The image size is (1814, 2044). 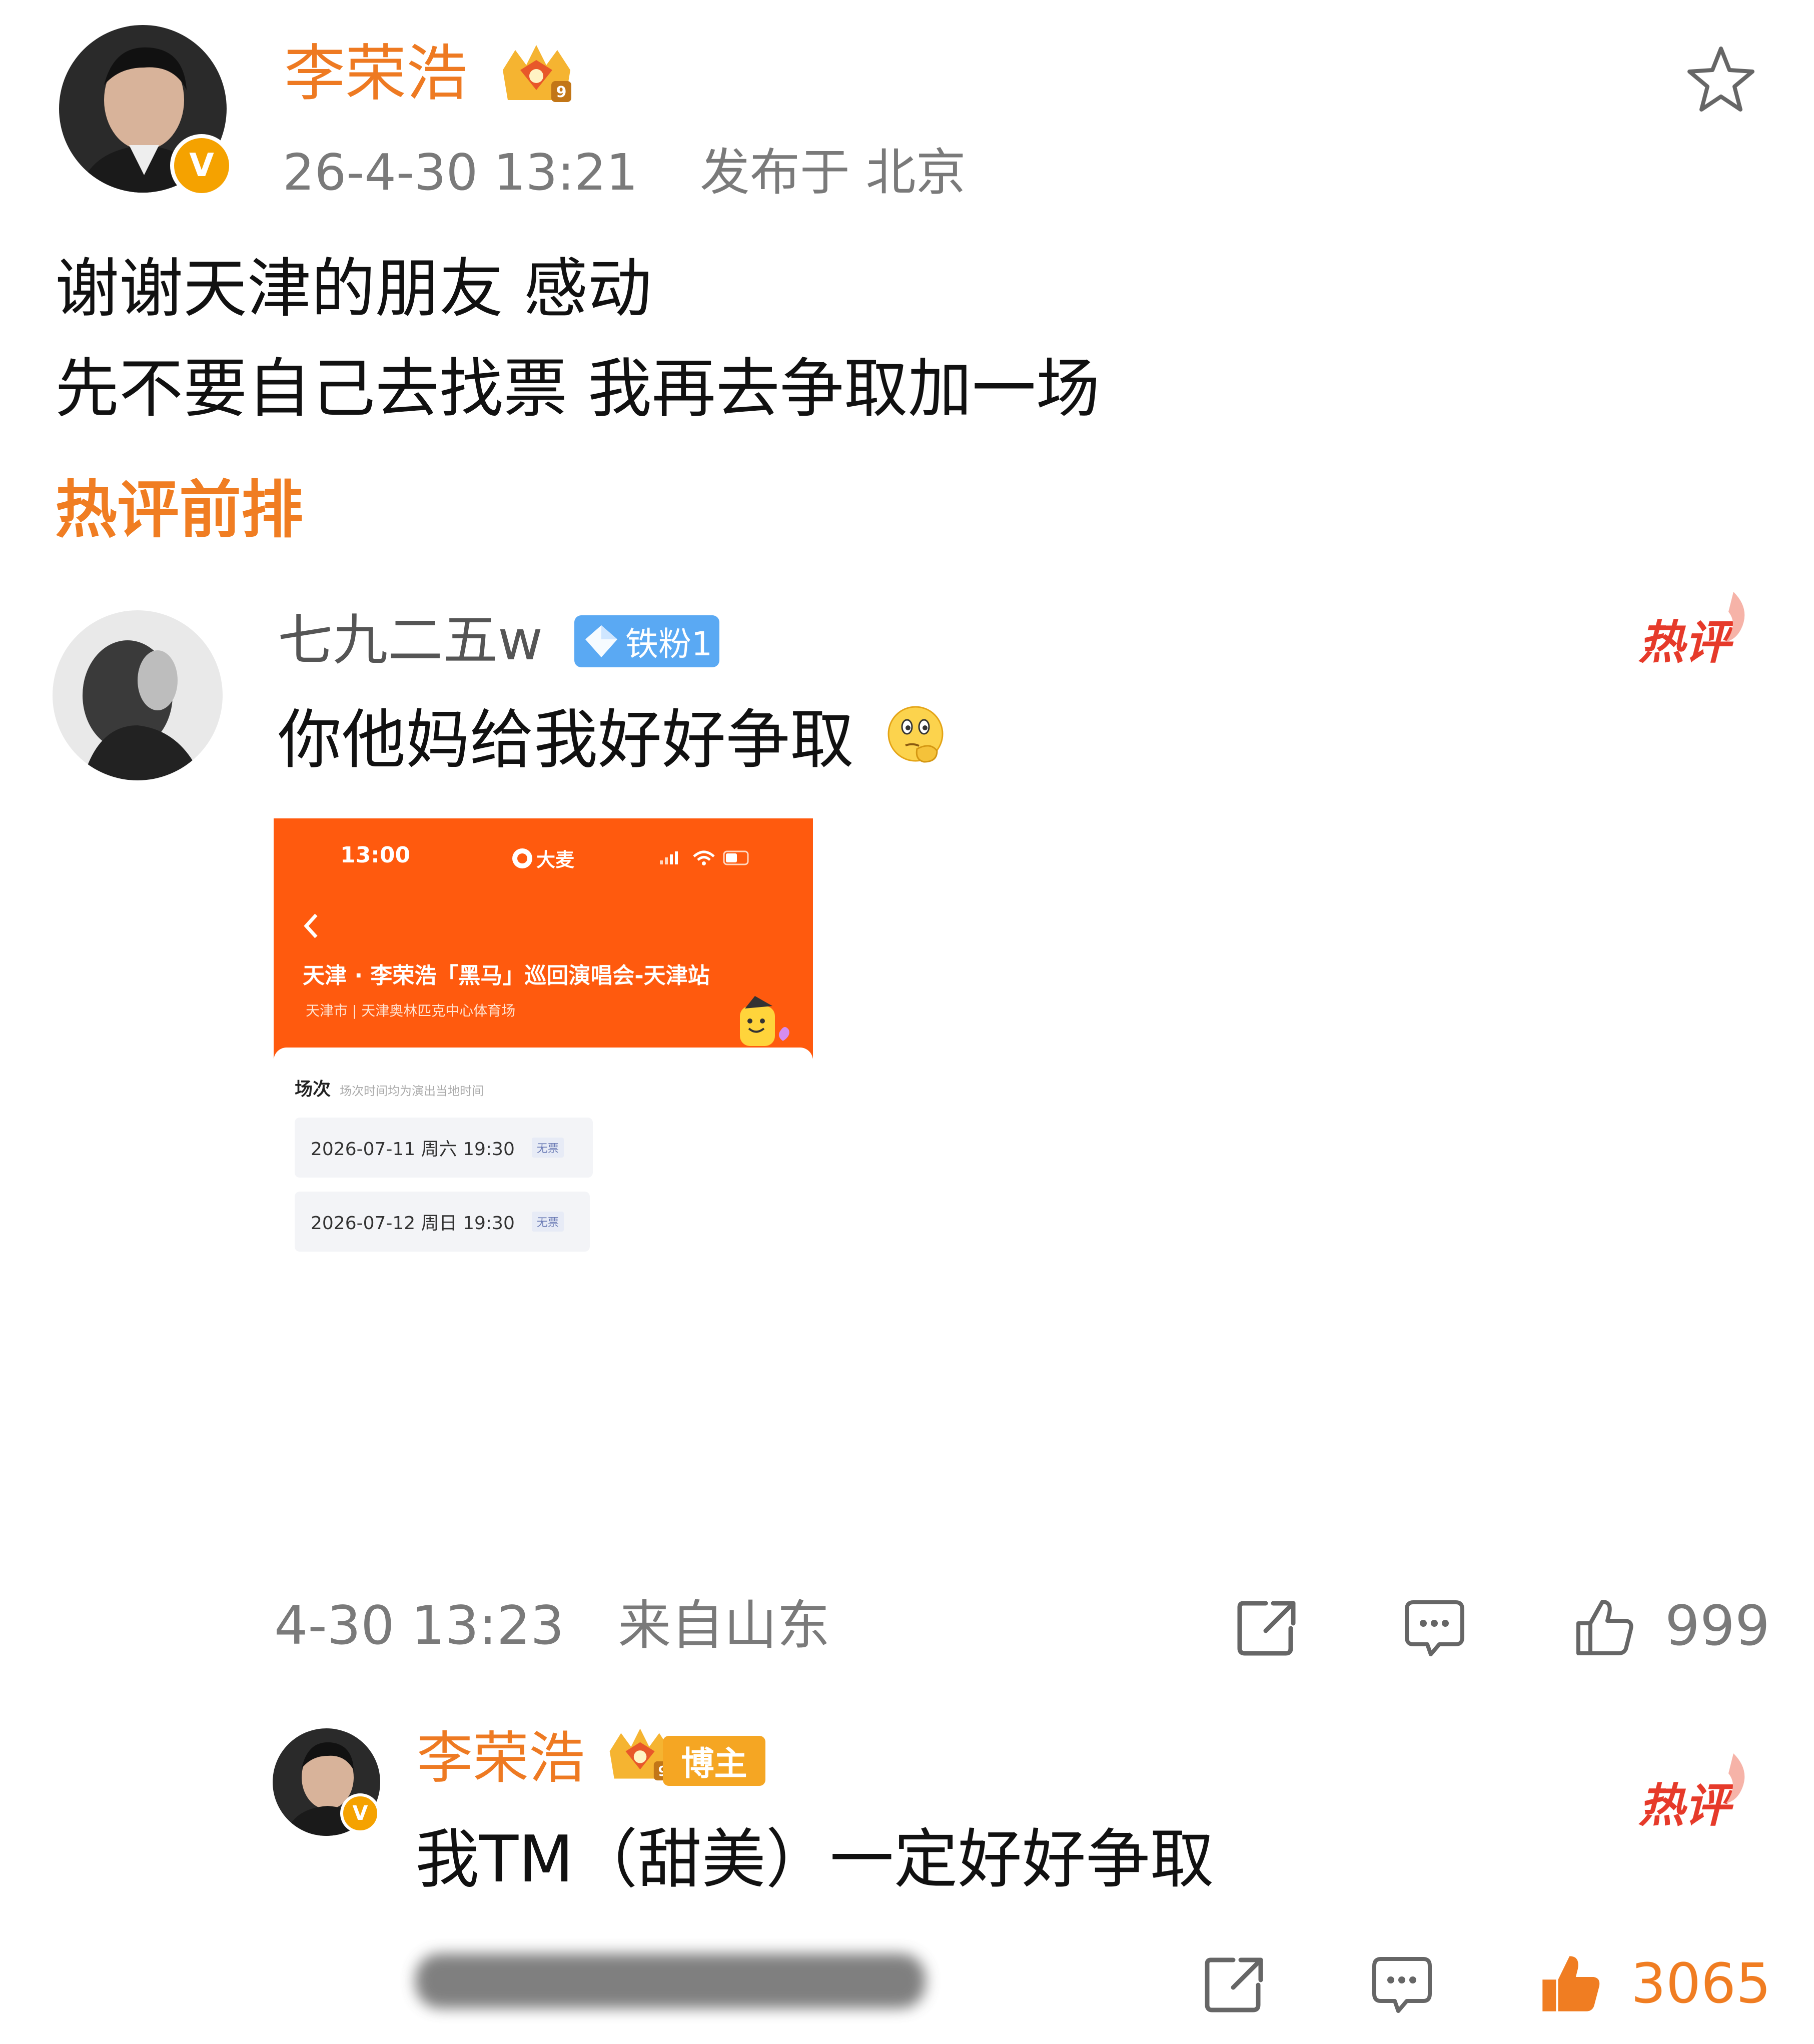 I want to click on status-time: 13:00, so click(x=375, y=855).